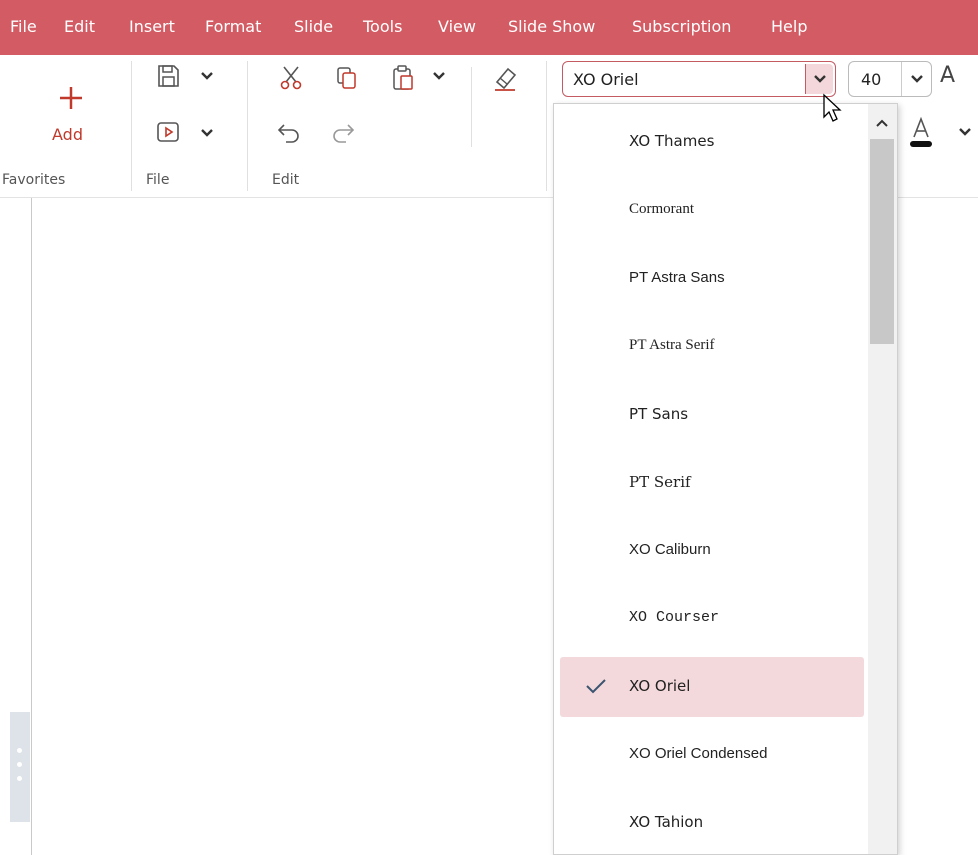 The image size is (978, 855). I want to click on font-option-pt-astra-serif: PT Astra Serif, so click(712, 347).